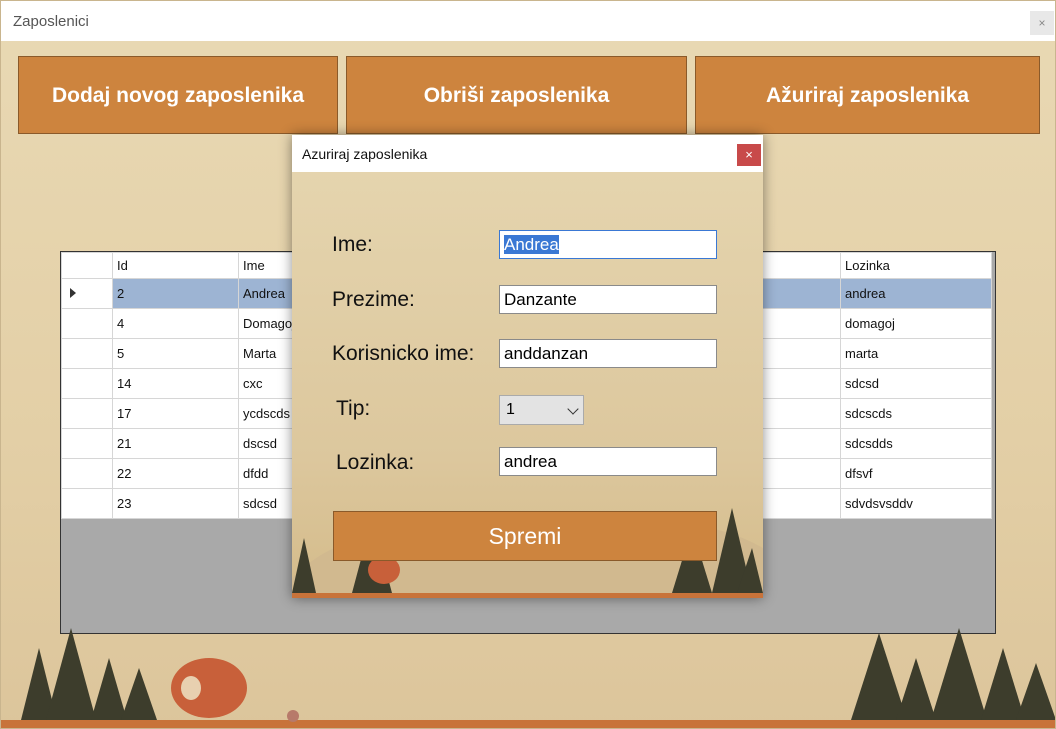 This screenshot has width=1056, height=729. What do you see at coordinates (608, 353) in the screenshot?
I see `korisnicko-ime-field: anddanzan` at bounding box center [608, 353].